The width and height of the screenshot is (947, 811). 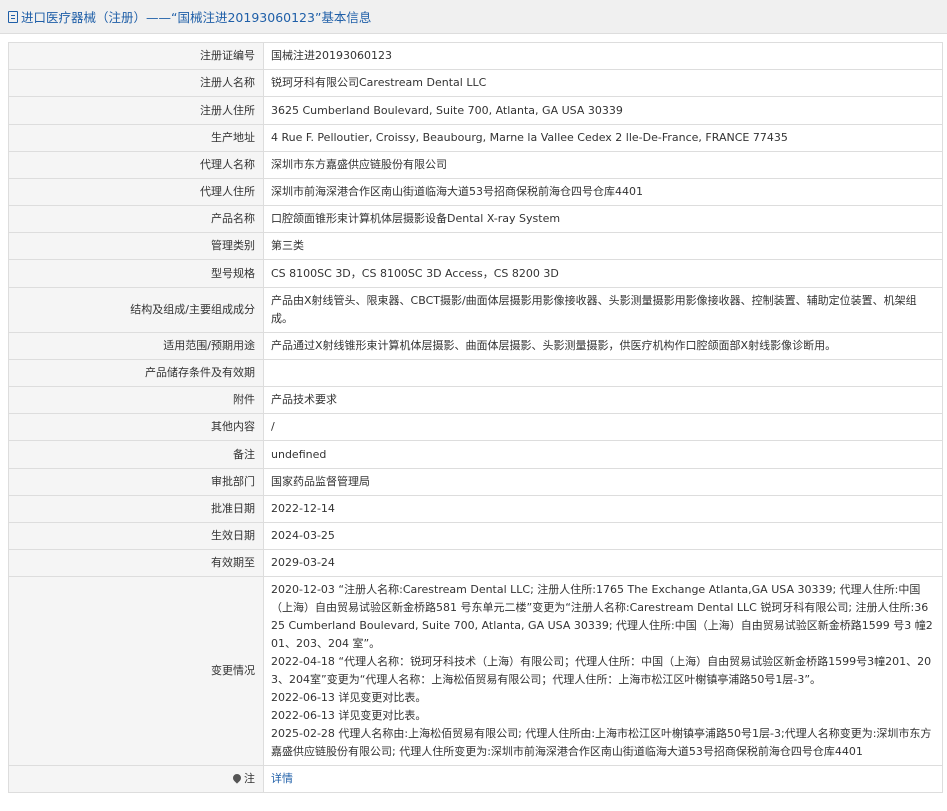 I want to click on row-label: 注册证编号, so click(x=136, y=56).